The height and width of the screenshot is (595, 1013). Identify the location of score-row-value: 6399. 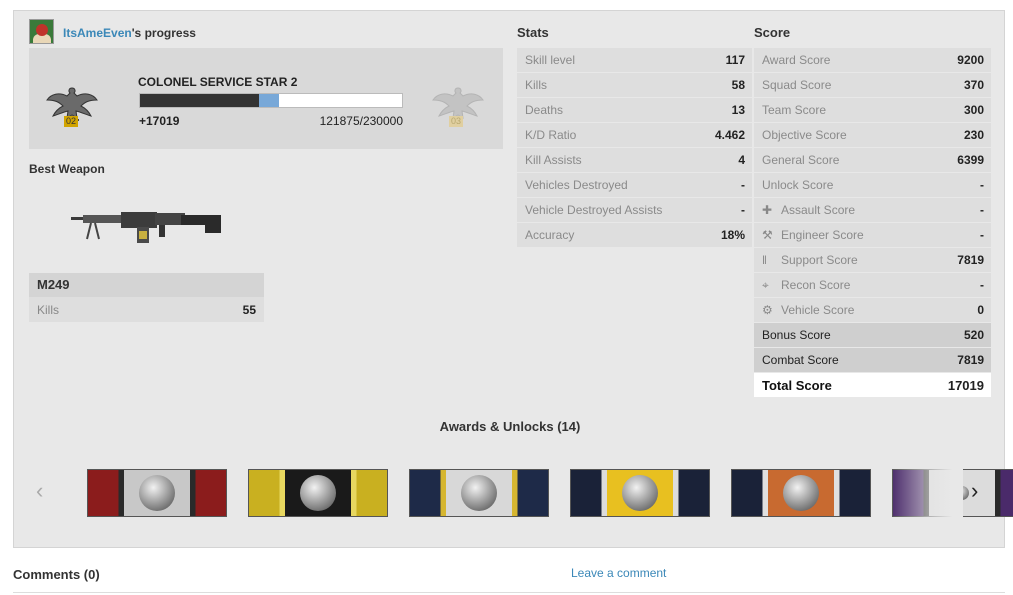
(970, 160).